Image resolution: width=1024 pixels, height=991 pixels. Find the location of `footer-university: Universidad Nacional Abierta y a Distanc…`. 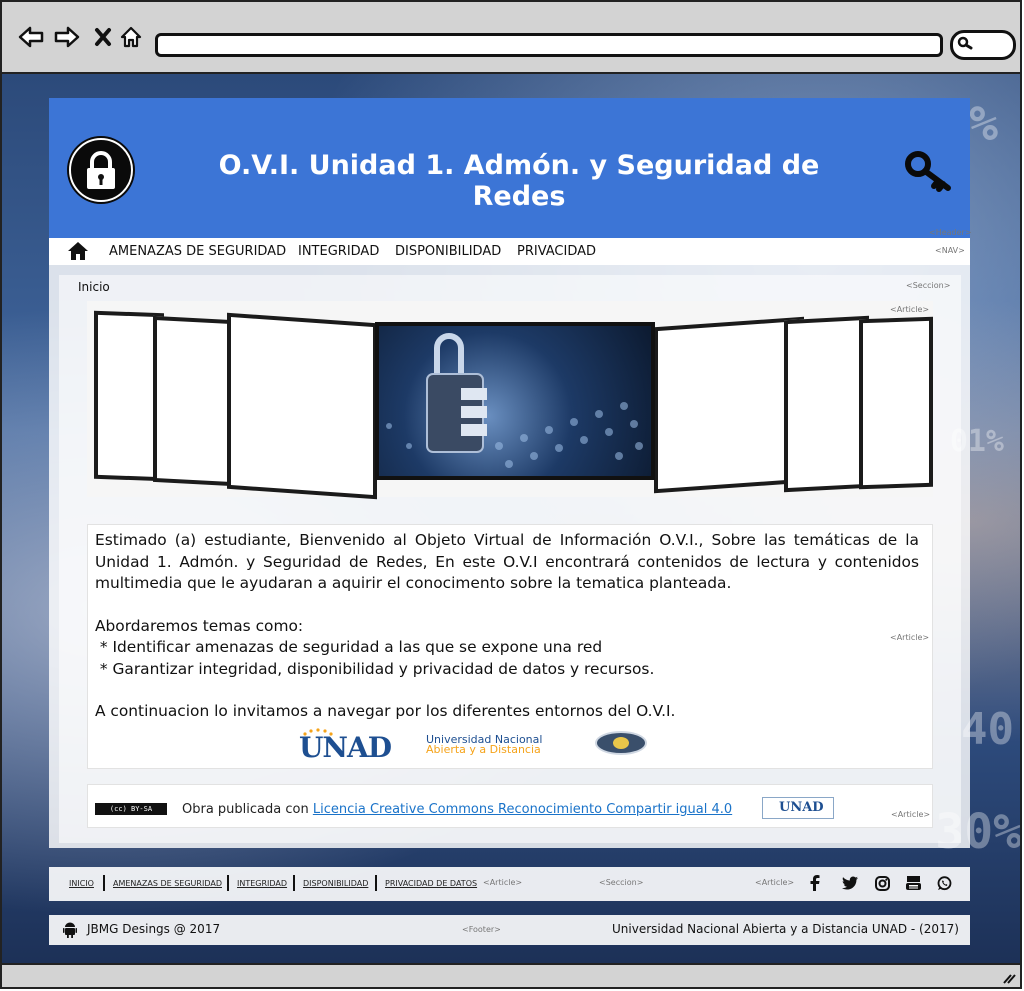

footer-university: Universidad Nacional Abierta y a Distanc… is located at coordinates (785, 929).